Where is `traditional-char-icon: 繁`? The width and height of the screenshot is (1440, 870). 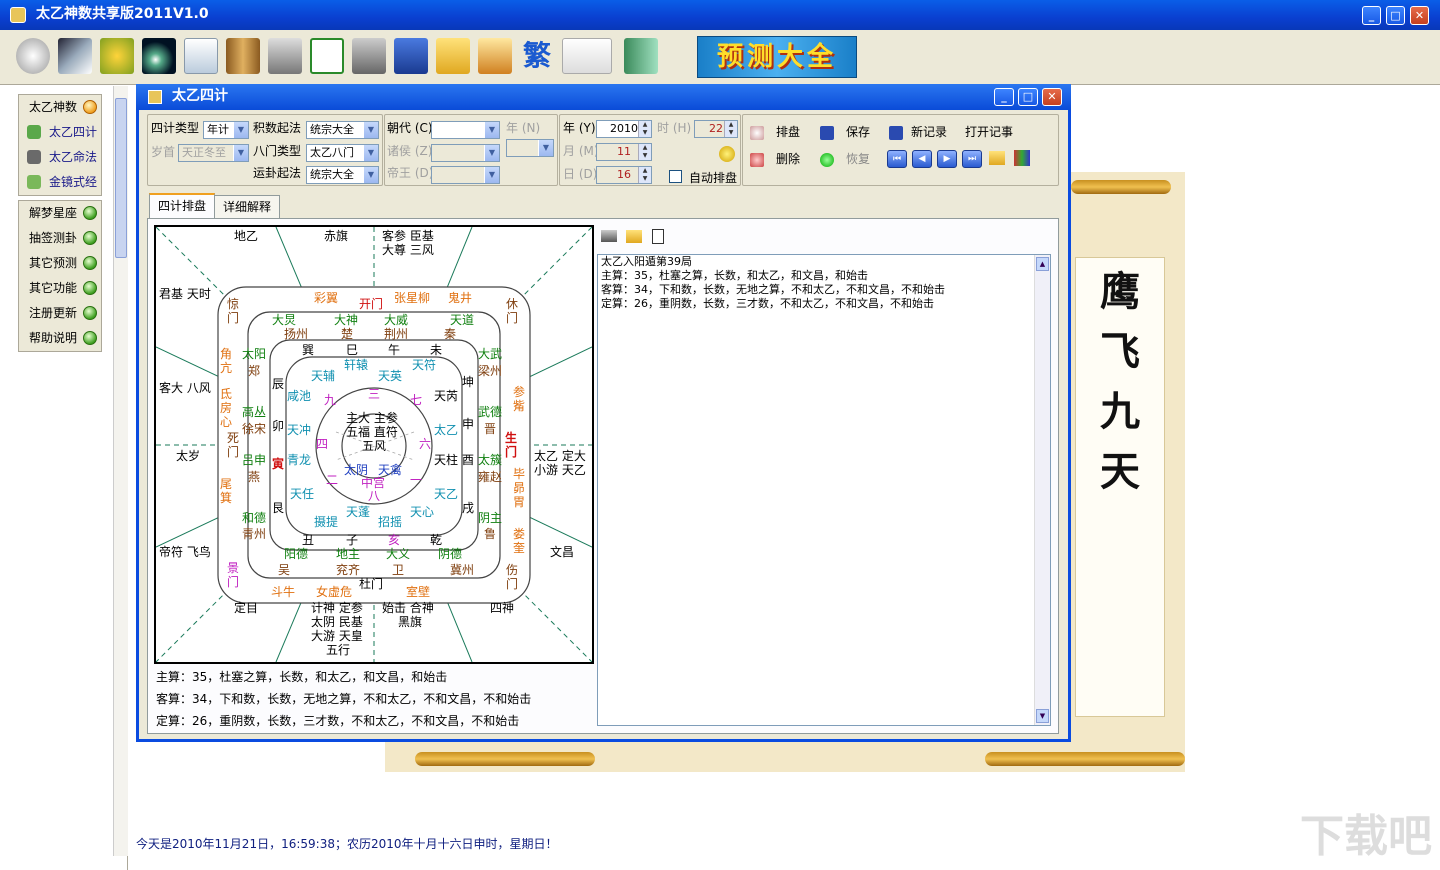 traditional-char-icon: 繁 is located at coordinates (537, 56).